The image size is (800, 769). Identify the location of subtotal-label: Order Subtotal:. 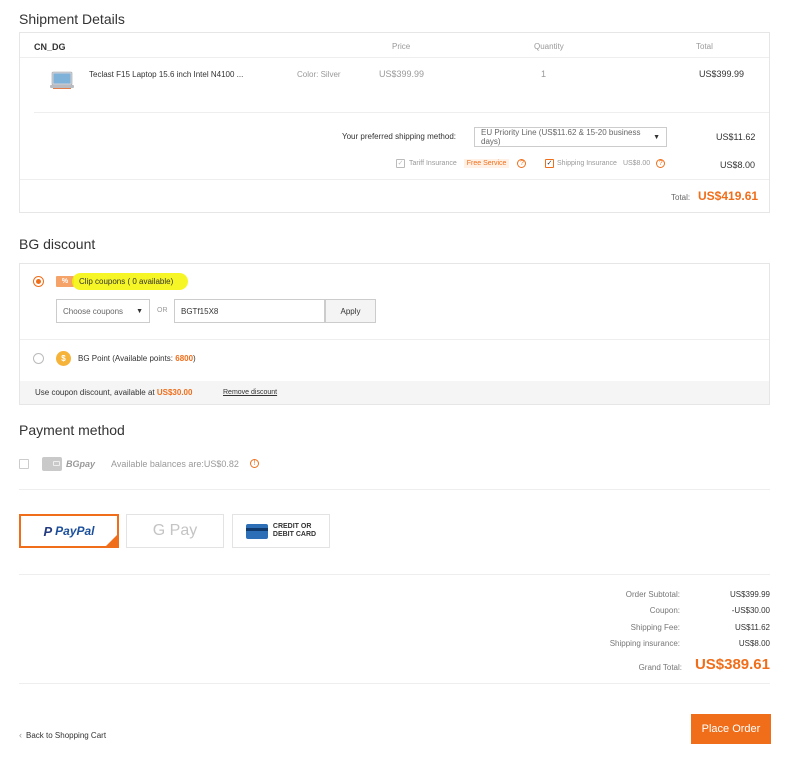
(652, 594).